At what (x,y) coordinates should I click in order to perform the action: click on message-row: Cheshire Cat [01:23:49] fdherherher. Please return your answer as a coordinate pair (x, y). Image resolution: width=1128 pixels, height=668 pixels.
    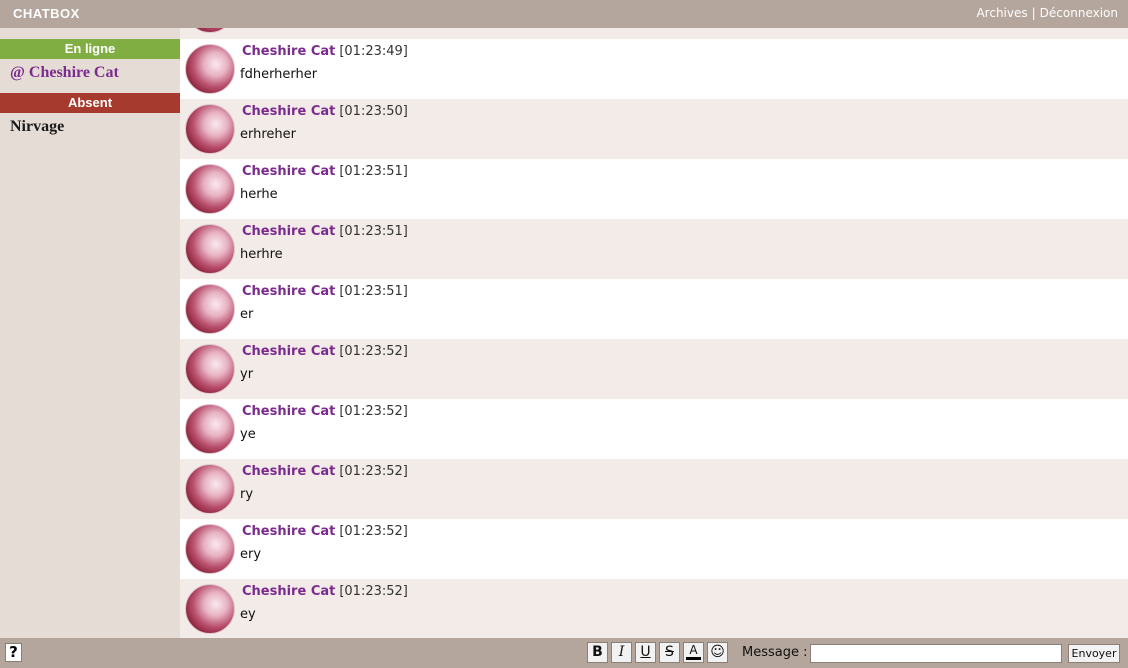
    Looking at the image, I should click on (654, 69).